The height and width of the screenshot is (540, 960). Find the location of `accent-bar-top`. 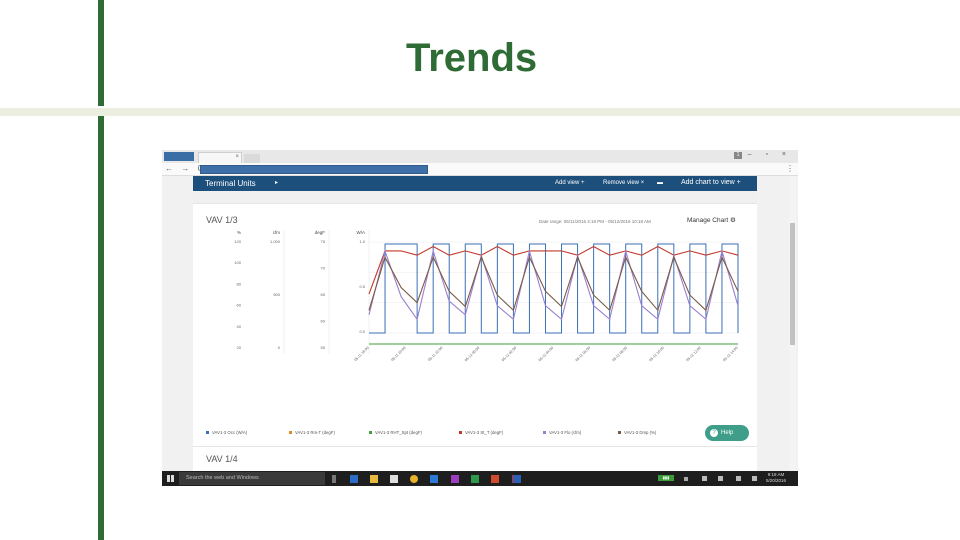

accent-bar-top is located at coordinates (101, 53).